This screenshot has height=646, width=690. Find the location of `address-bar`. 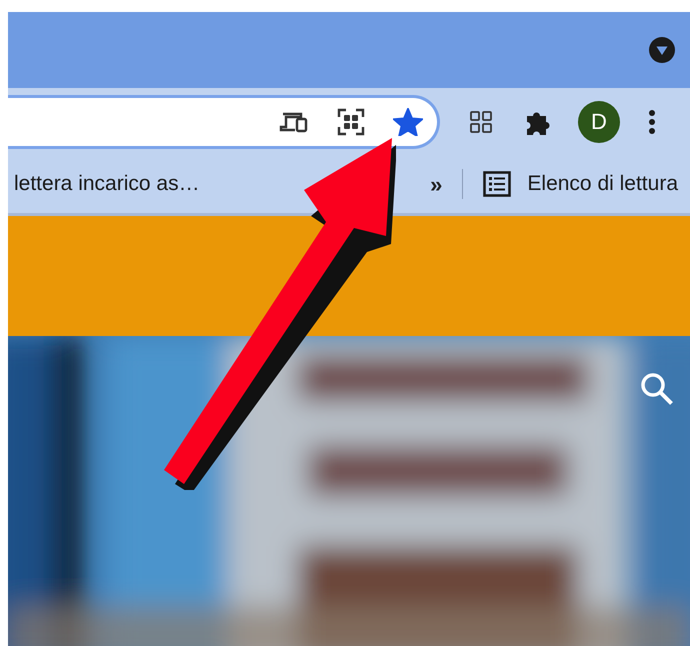

address-bar is located at coordinates (224, 121).